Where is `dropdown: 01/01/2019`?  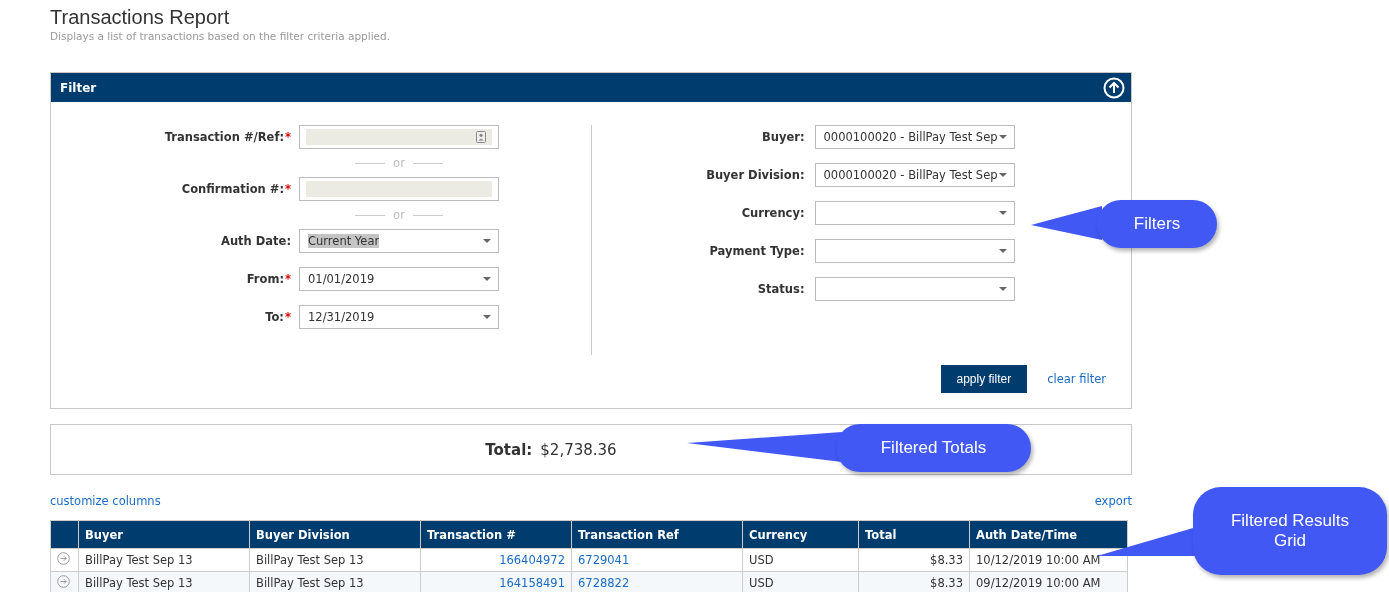
dropdown: 01/01/2019 is located at coordinates (399, 279).